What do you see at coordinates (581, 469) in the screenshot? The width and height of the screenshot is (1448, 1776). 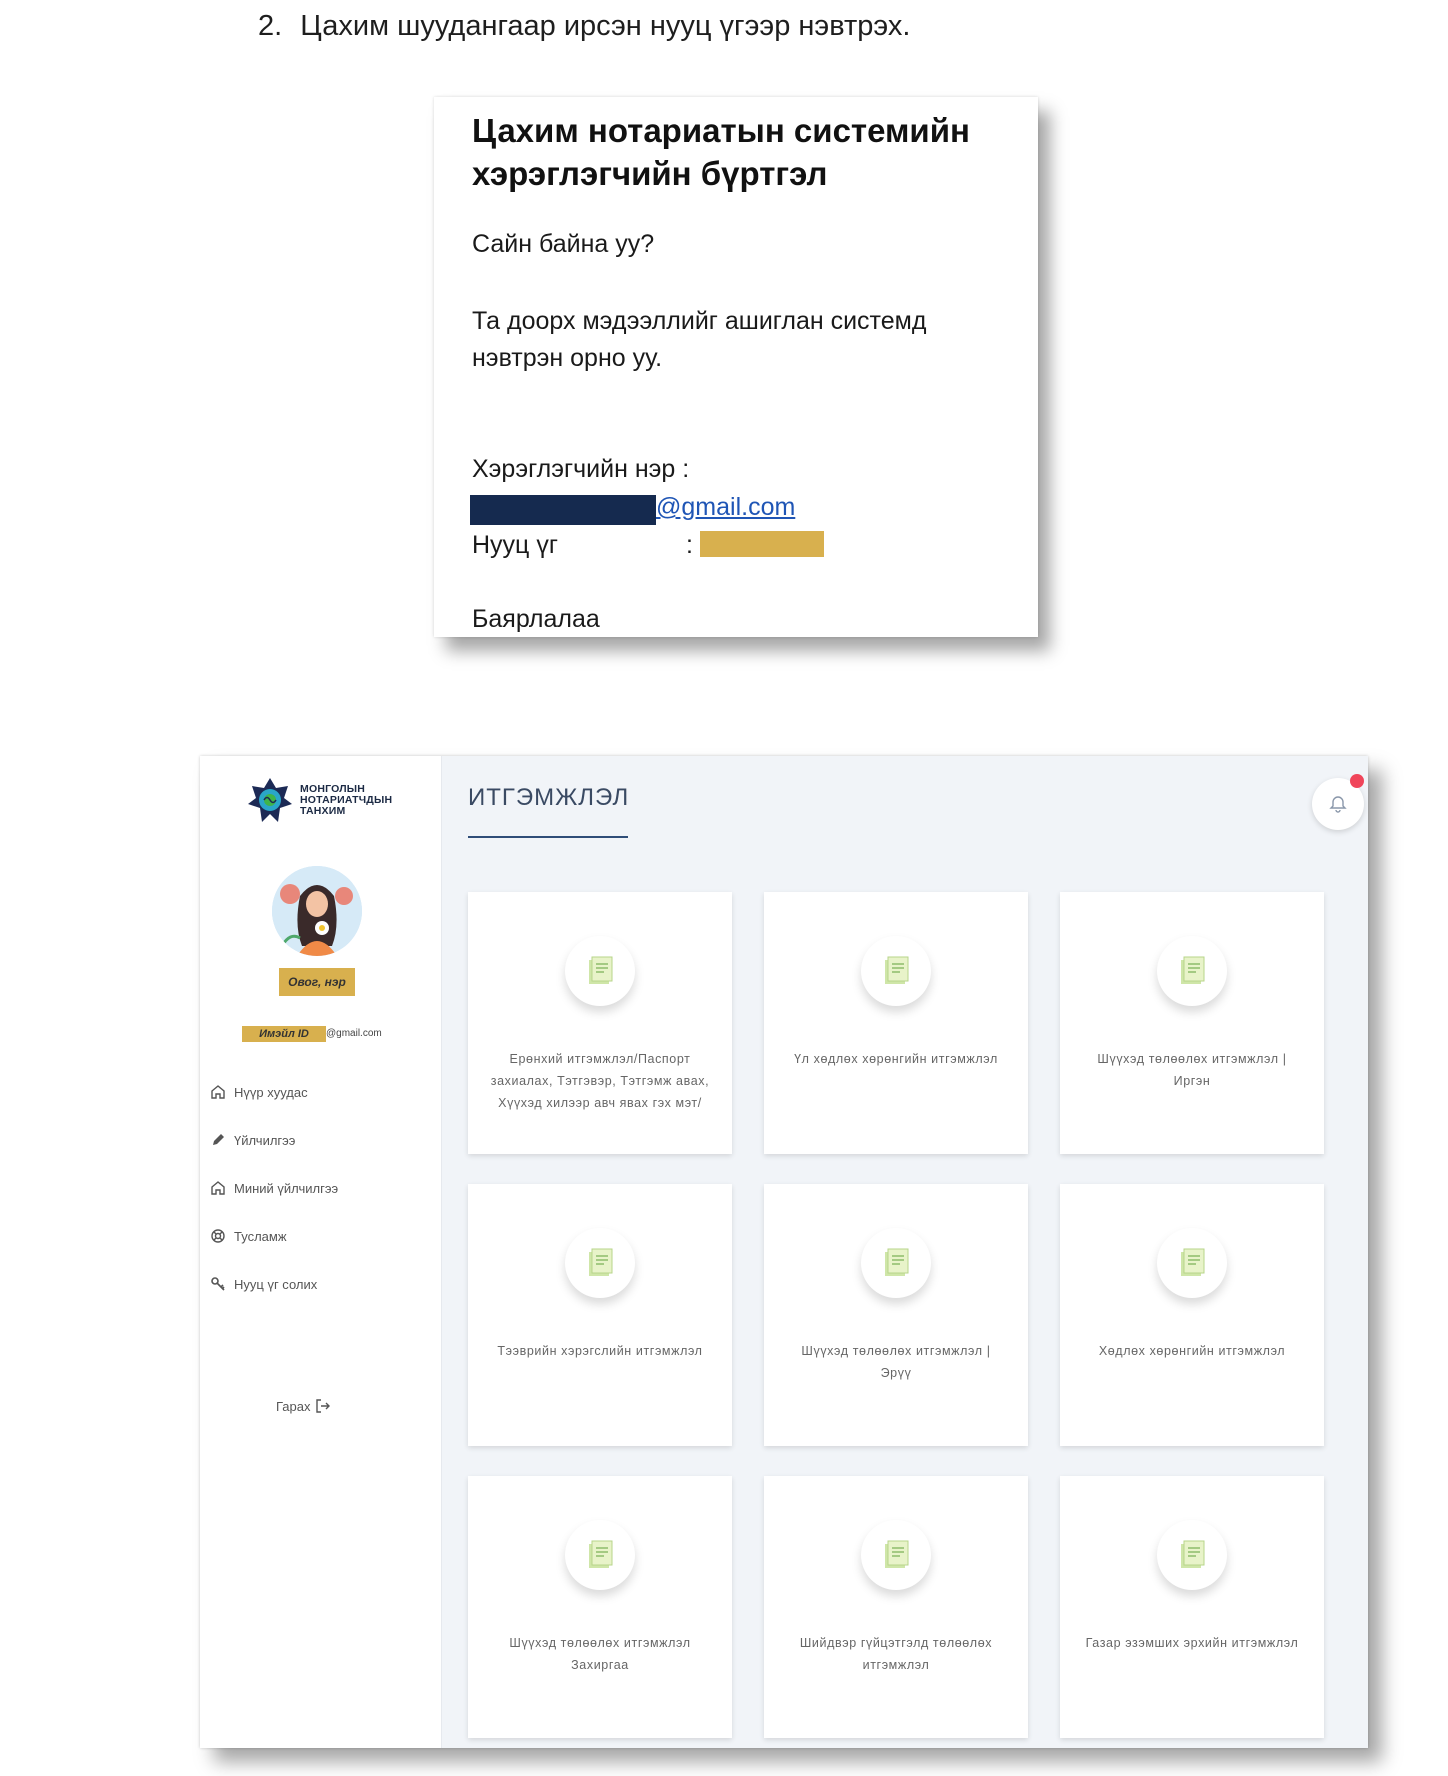 I see `username-label: Хэрэглэгчийн нэр :` at bounding box center [581, 469].